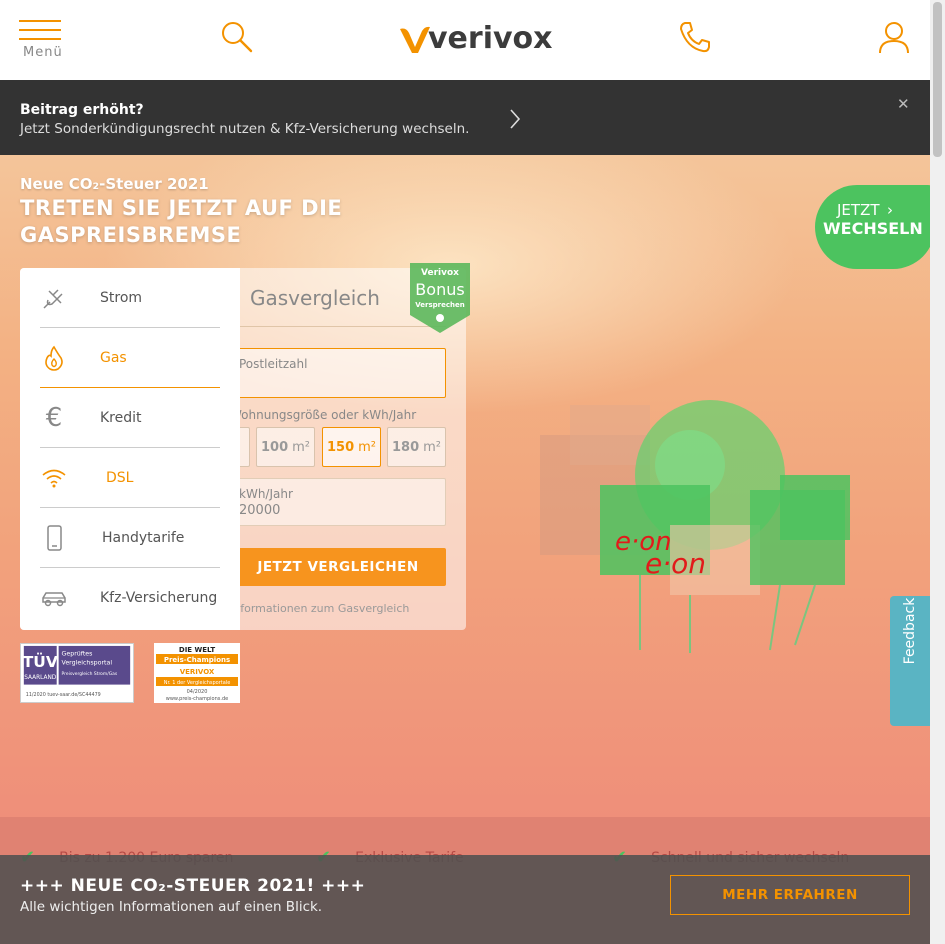  What do you see at coordinates (120, 477) in the screenshot?
I see `sidebar-item-label: DSL` at bounding box center [120, 477].